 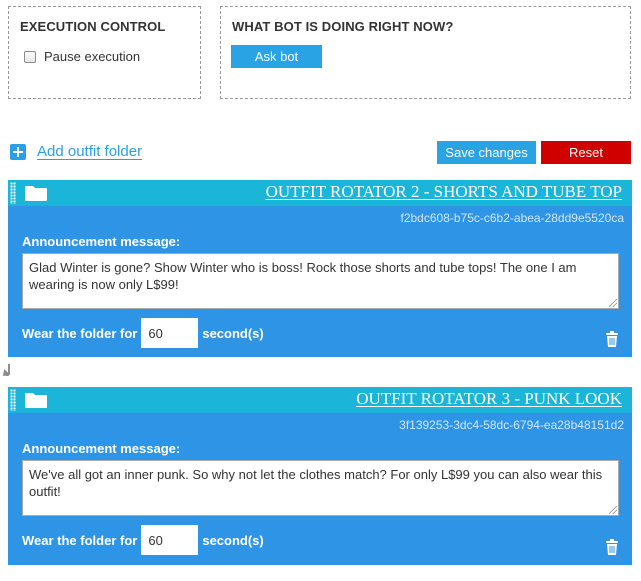 What do you see at coordinates (512, 218) in the screenshot?
I see `folder-id: f2bdc608-b75c-c6b2-abea-28dd9e5520ca` at bounding box center [512, 218].